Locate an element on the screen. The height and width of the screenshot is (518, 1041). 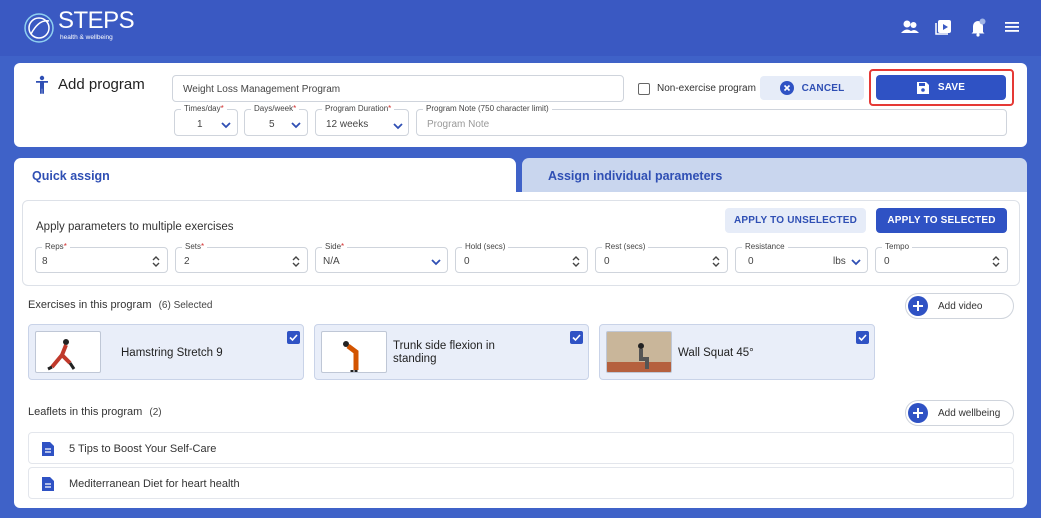
cancel-label: CANCEL is located at coordinates (823, 88).